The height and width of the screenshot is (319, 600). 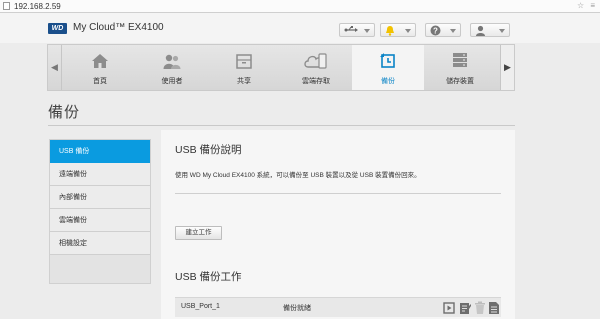 I want to click on page-icon, so click(x=6, y=6).